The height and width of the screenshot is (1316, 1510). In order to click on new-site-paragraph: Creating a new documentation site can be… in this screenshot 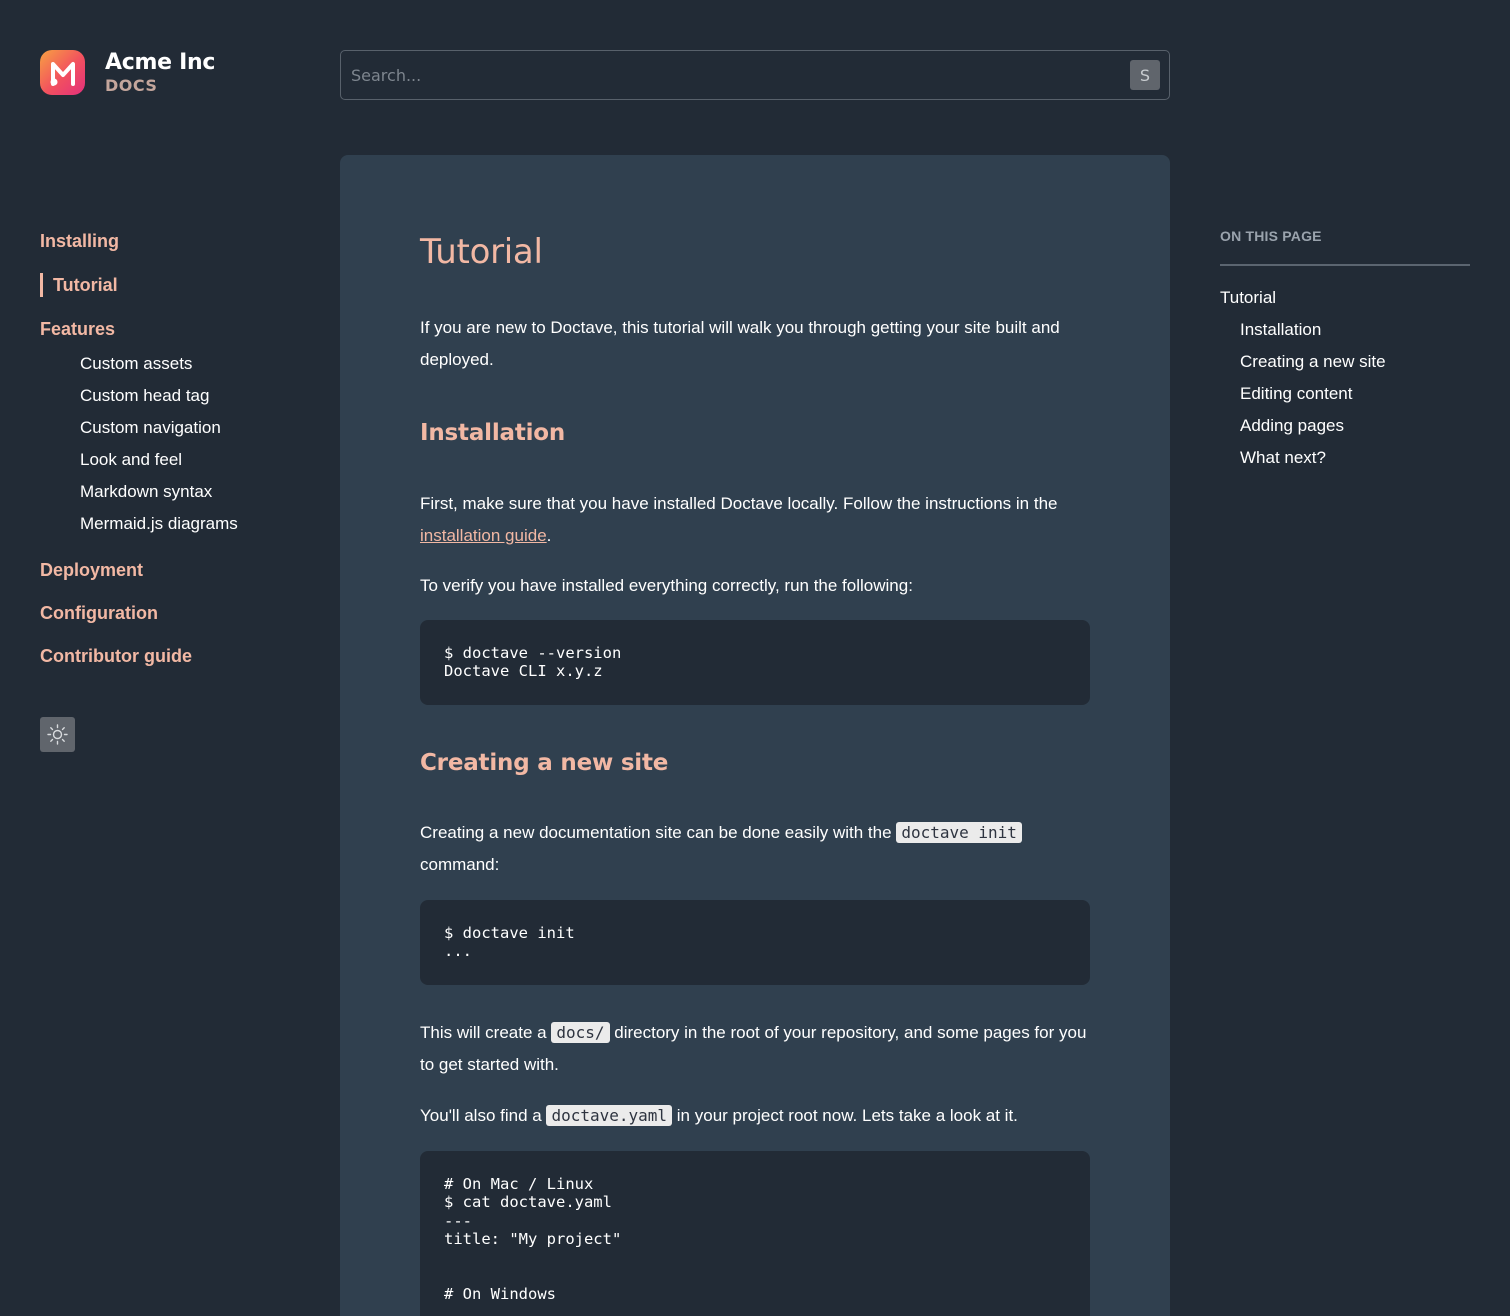, I will do `click(760, 849)`.